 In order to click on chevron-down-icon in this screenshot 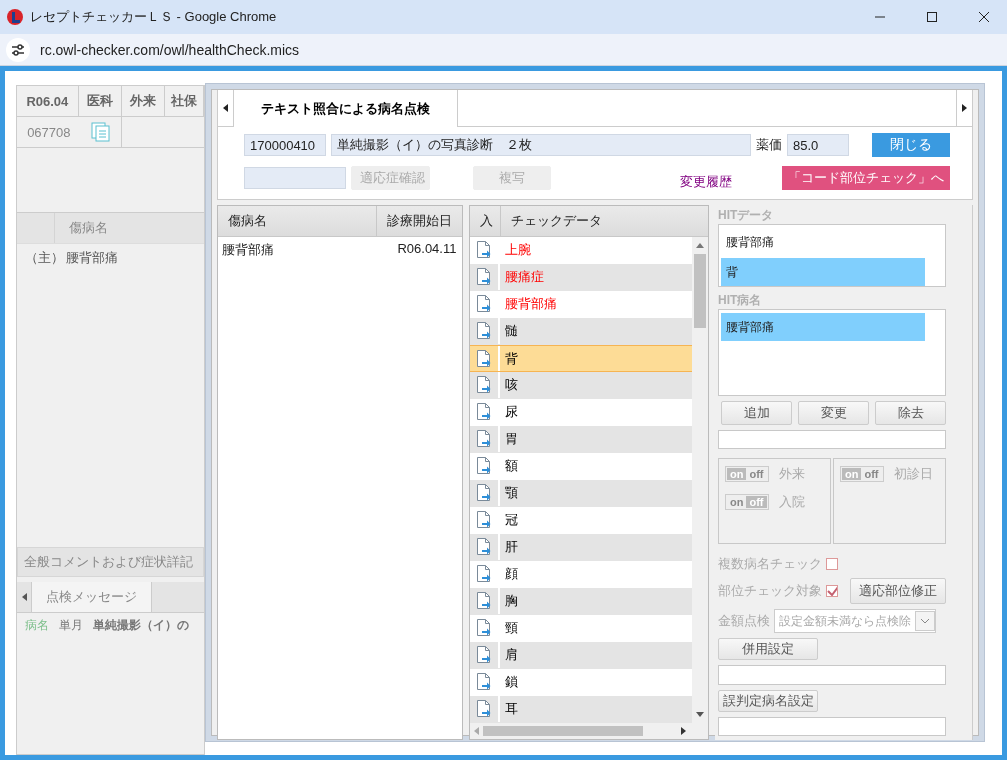, I will do `click(925, 621)`.